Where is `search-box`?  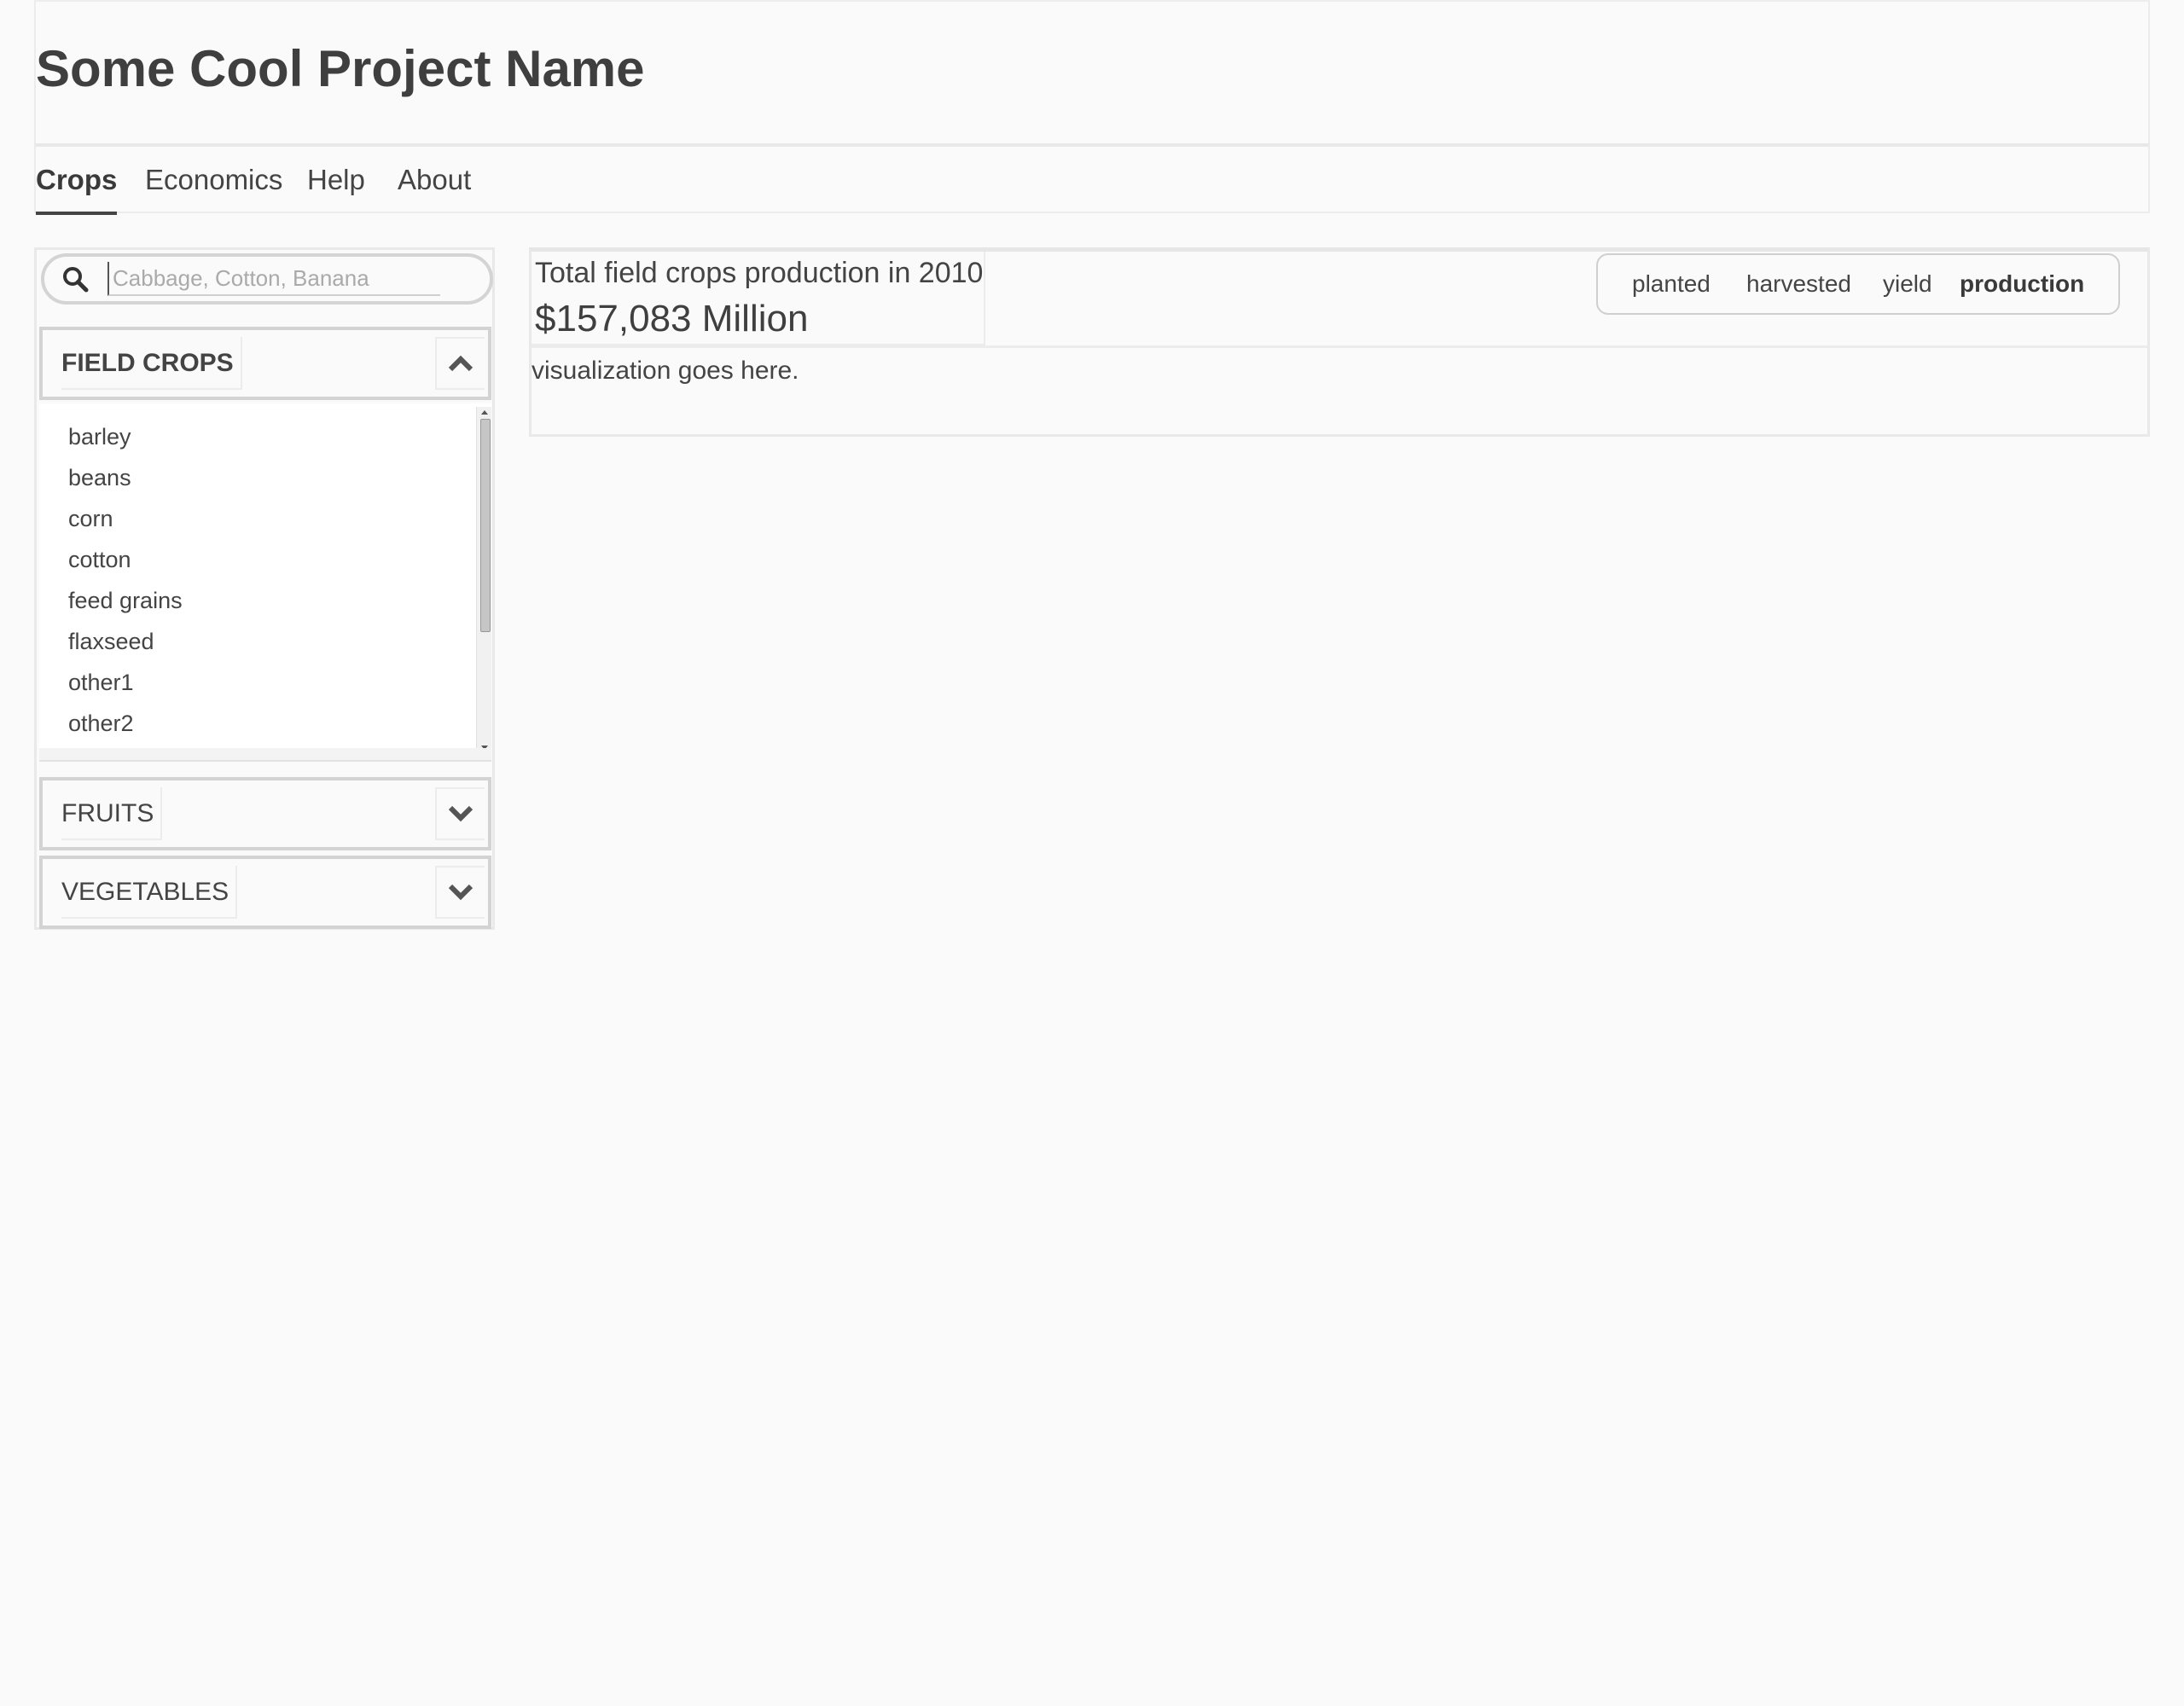
search-box is located at coordinates (267, 279).